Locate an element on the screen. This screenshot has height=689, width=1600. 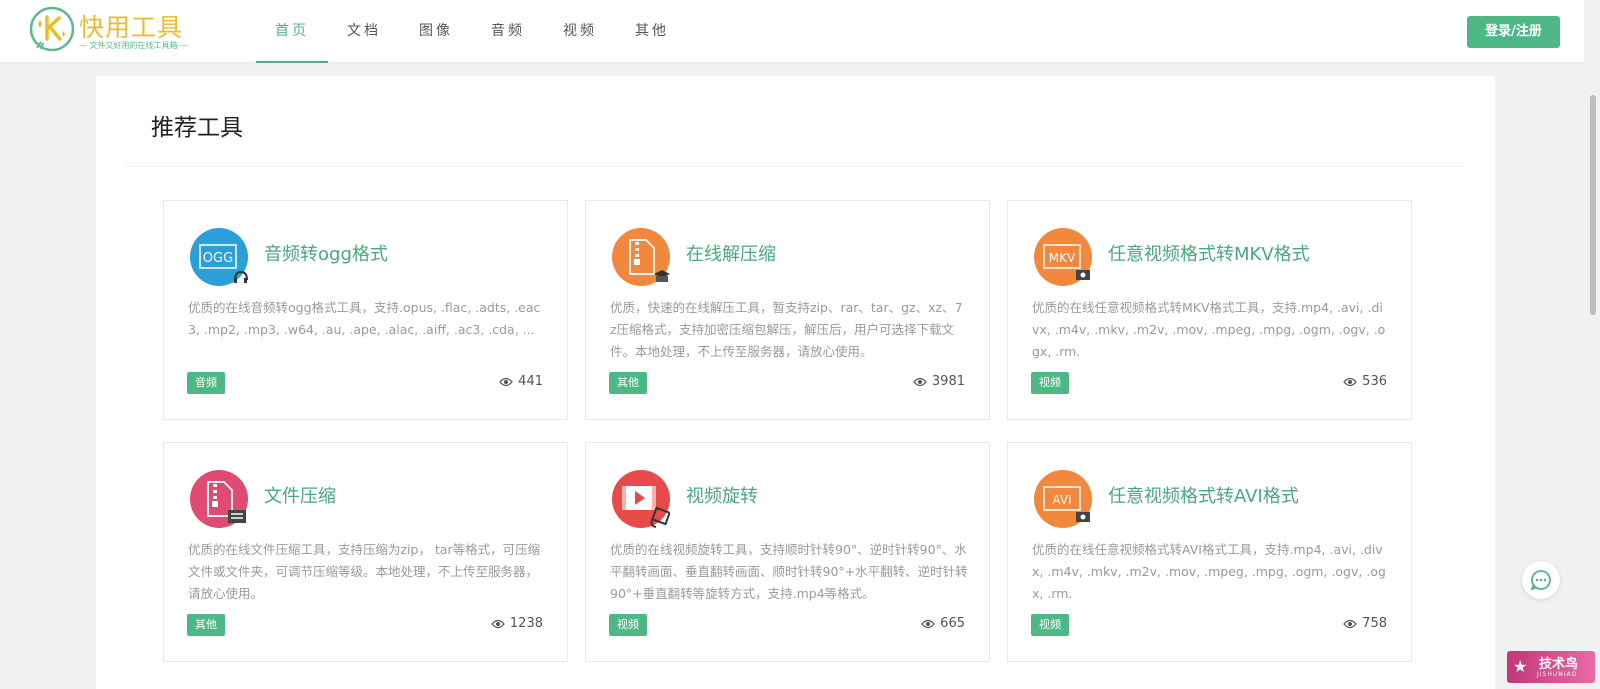
main-nav: 首页 文档 图像 音频 视频 其他 is located at coordinates (472, 31).